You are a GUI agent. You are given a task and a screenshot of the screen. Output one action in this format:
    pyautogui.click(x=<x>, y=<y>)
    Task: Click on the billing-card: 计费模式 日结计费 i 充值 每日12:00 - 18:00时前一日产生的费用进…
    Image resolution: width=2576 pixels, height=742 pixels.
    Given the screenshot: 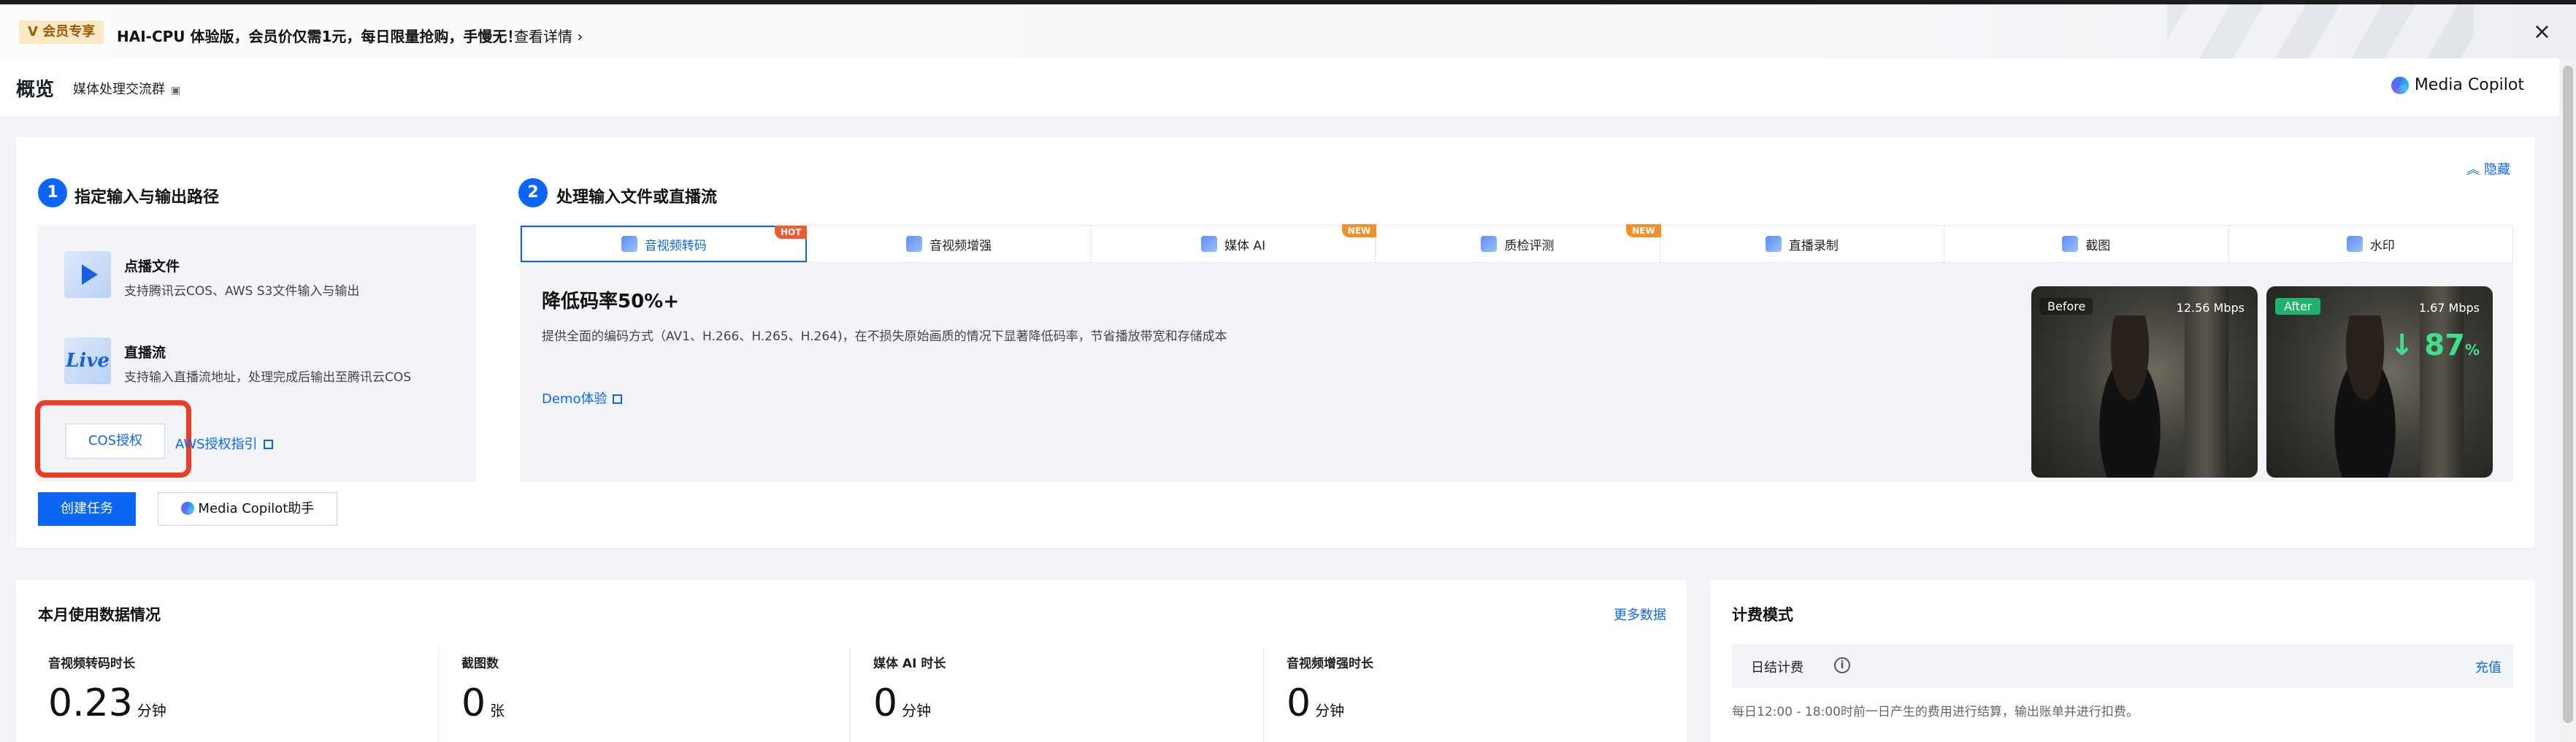 What is the action you would take?
    pyautogui.click(x=2122, y=661)
    